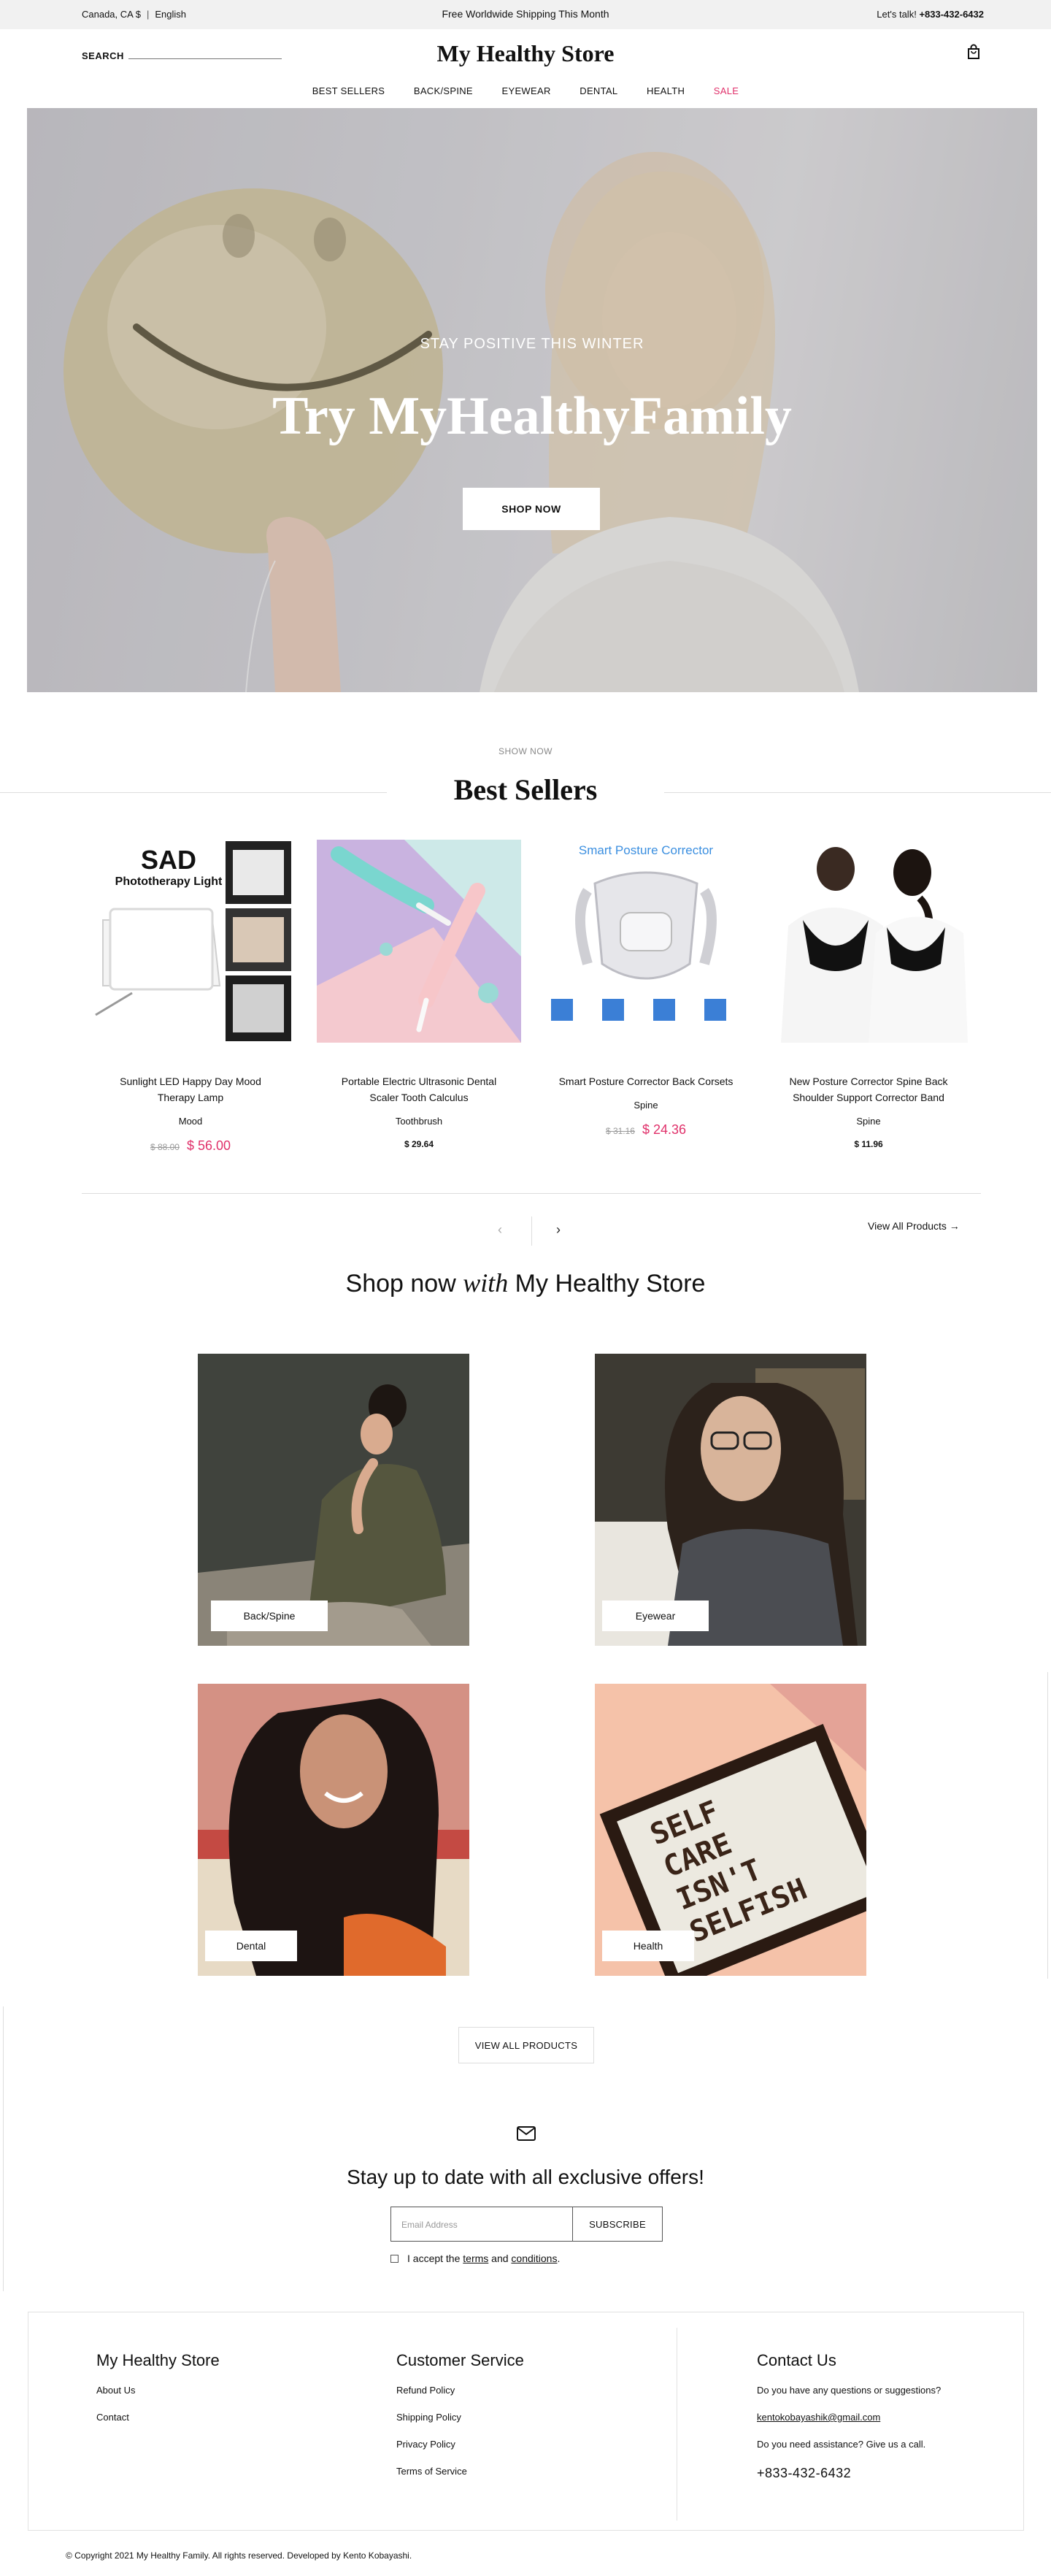 The width and height of the screenshot is (1051, 2576). I want to click on terms-link: terms, so click(475, 2258).